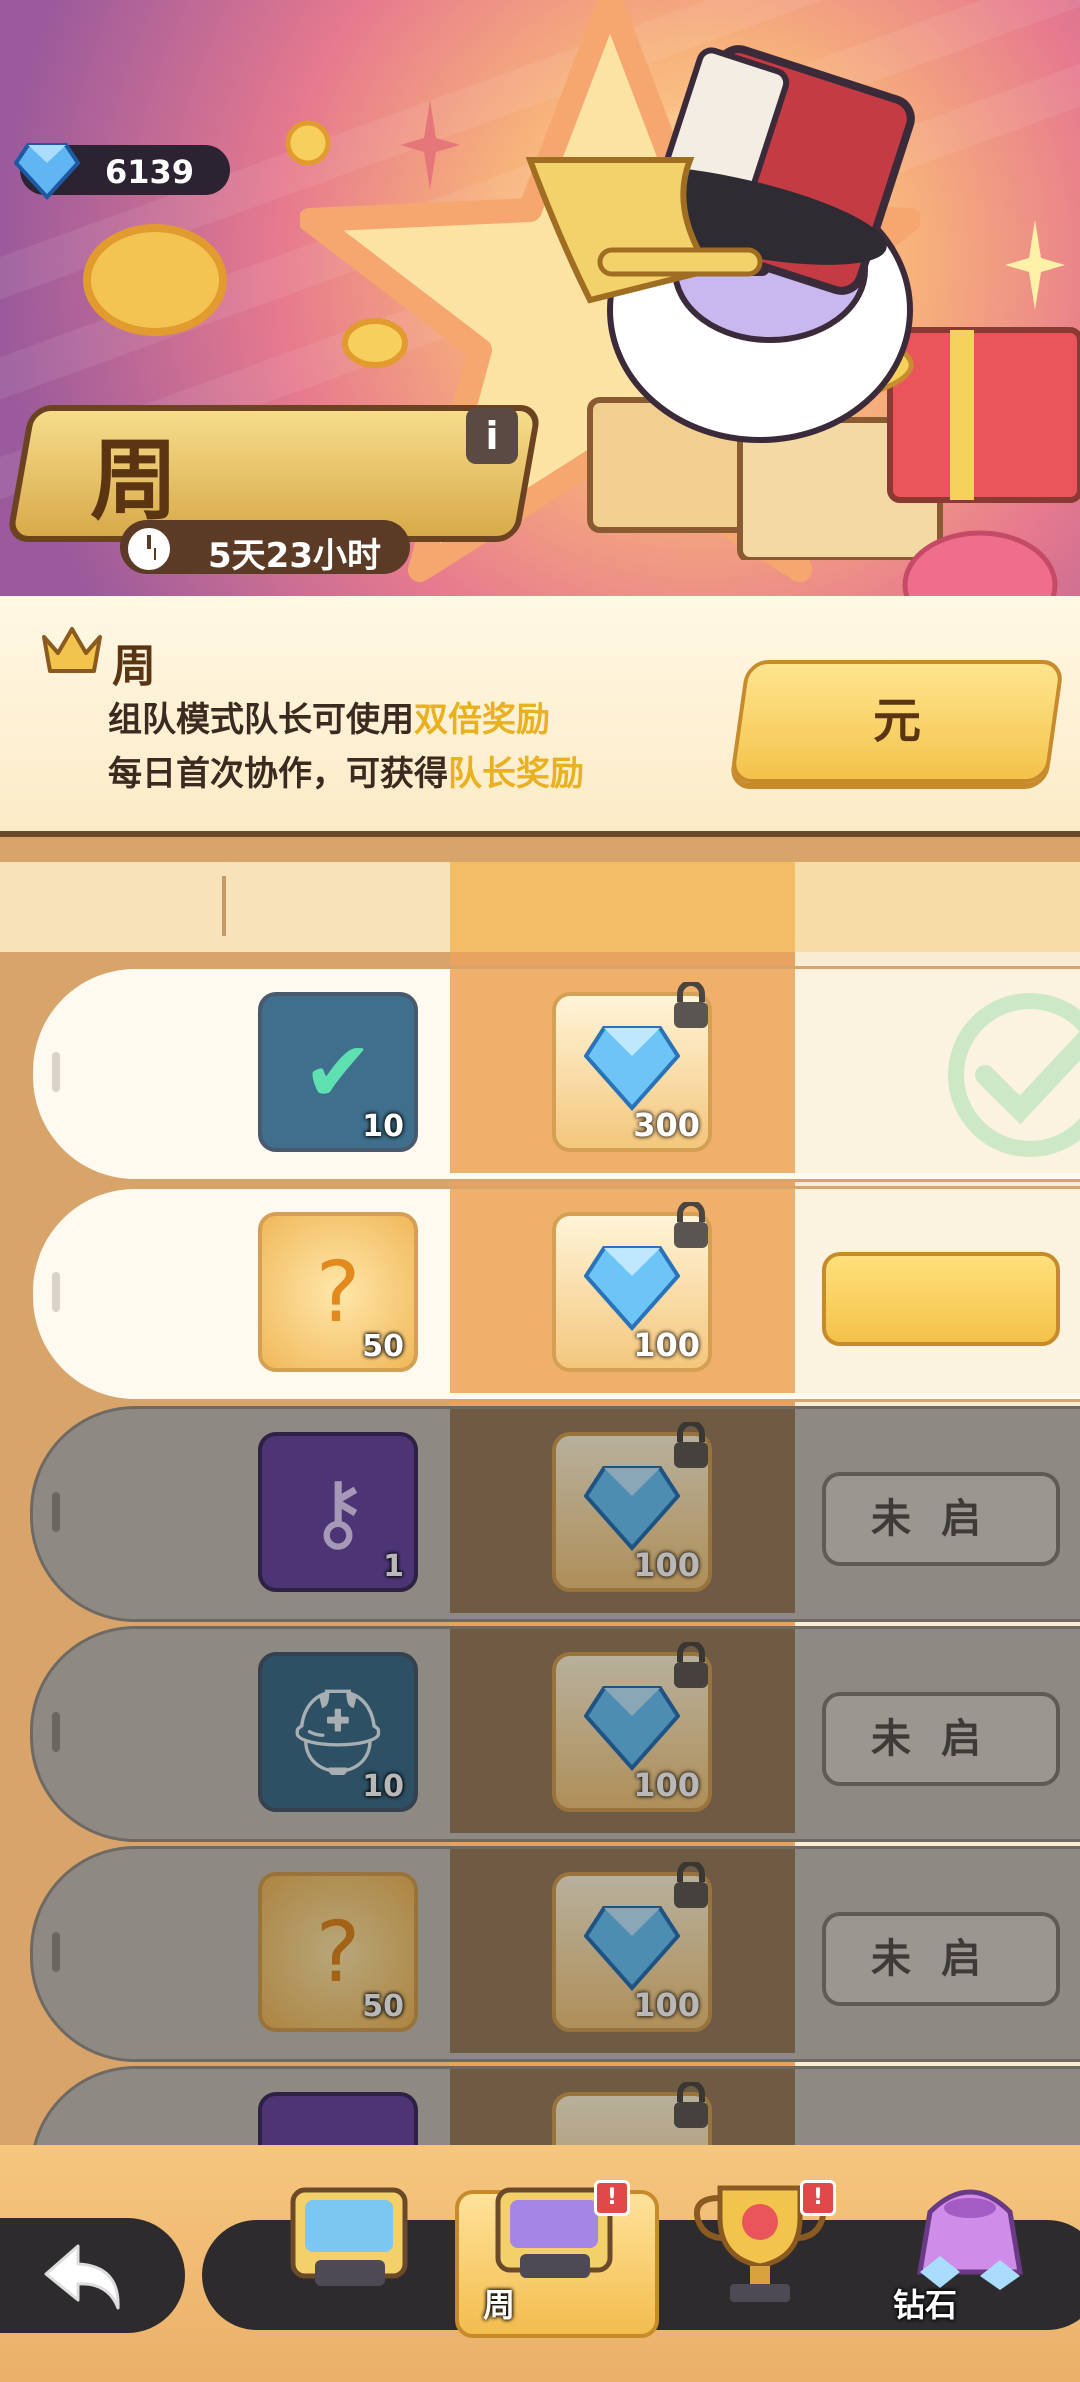 This screenshot has height=2382, width=1080. I want to click on tab-diamond-shop, so click(970, 2232).